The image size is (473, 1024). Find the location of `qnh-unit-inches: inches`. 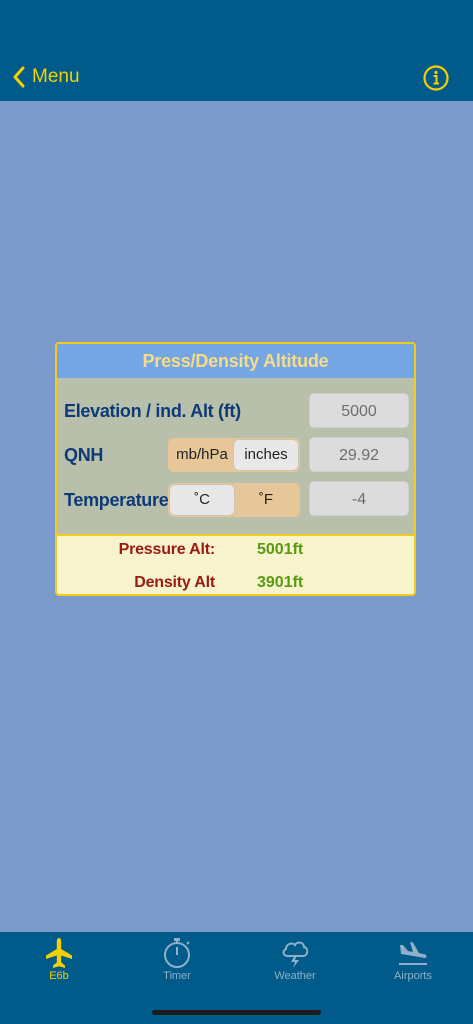

qnh-unit-inches: inches is located at coordinates (266, 455).